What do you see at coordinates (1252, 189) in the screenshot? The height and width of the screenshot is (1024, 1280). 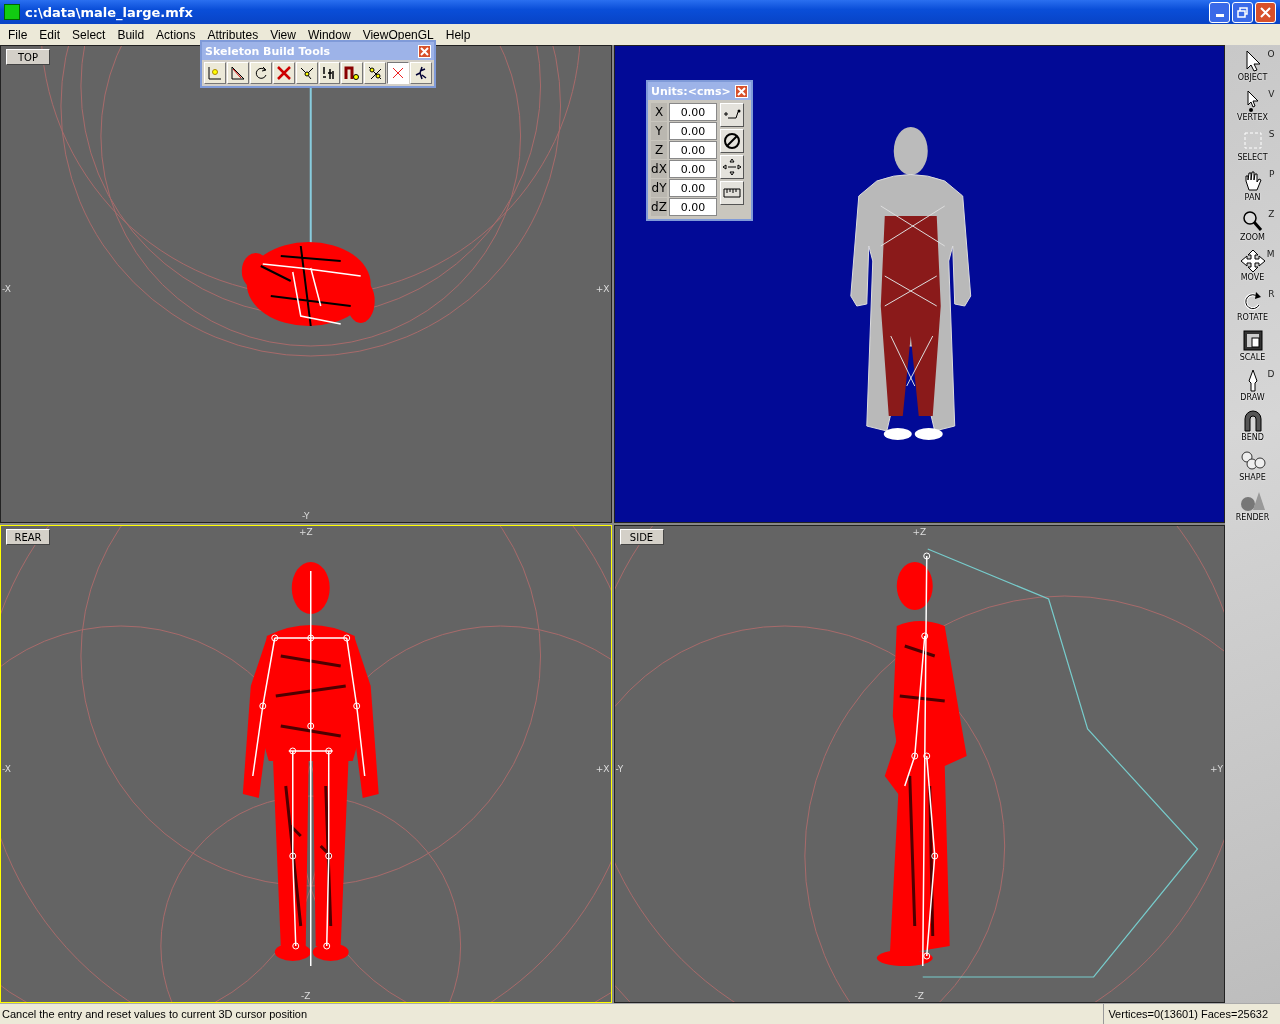 I see `tool-button: P PAN` at bounding box center [1252, 189].